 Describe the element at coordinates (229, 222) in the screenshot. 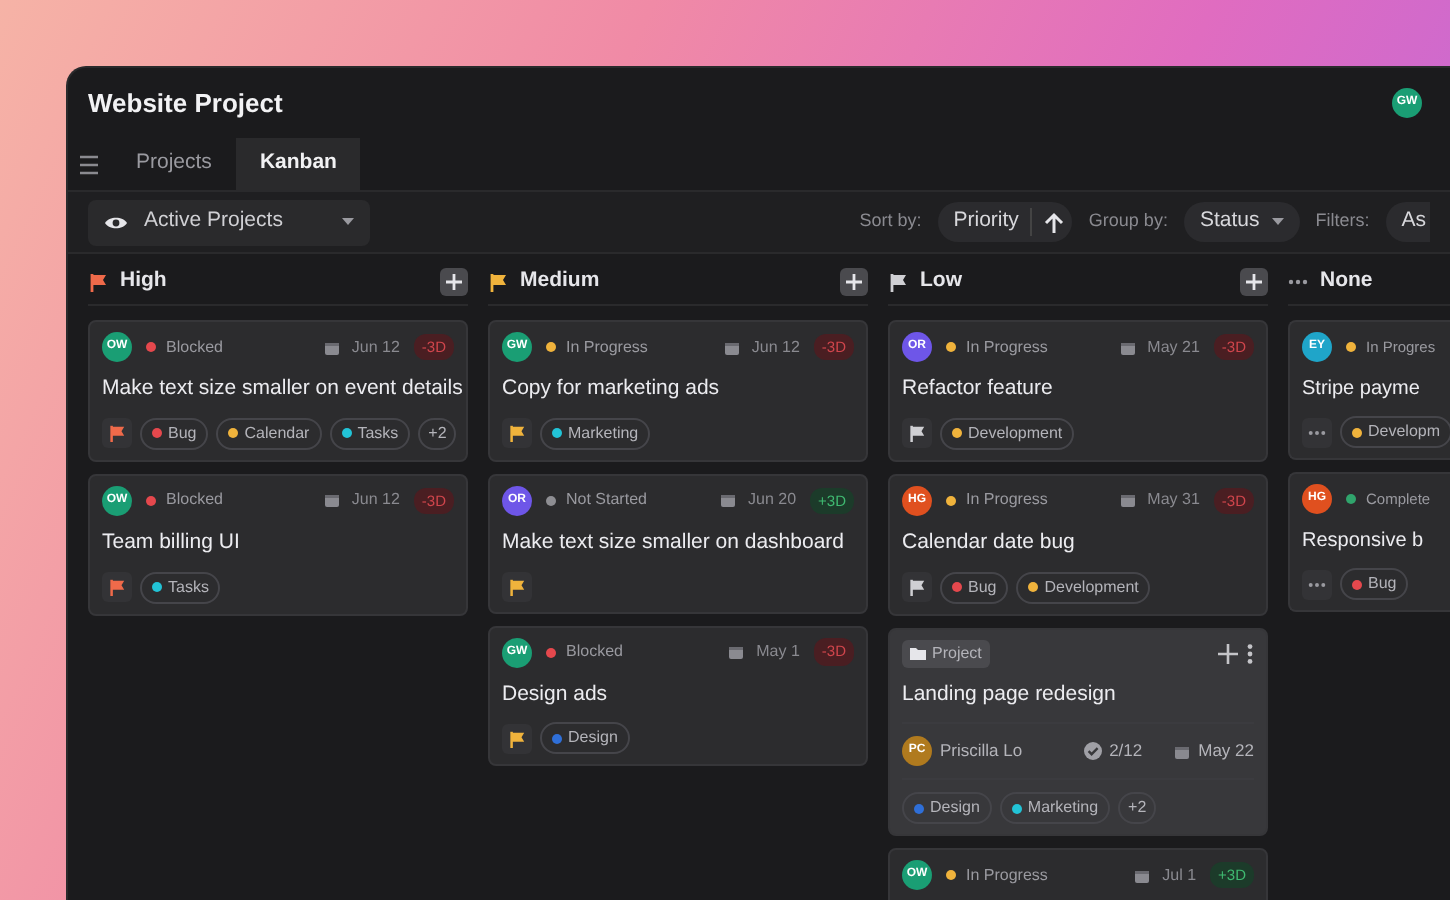

I see `view-dropdown: Active Projects` at that location.